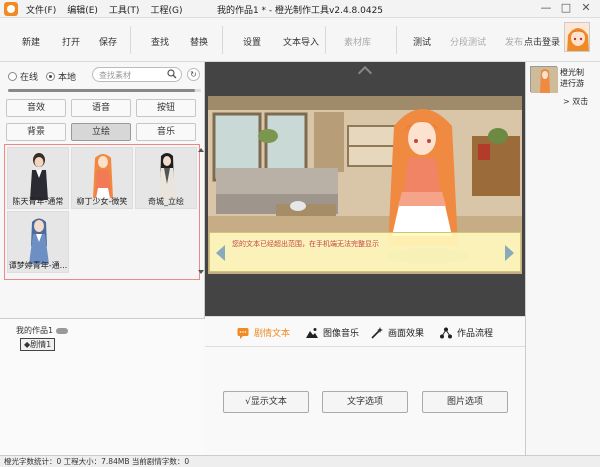  I want to click on scroll-down-icon, so click(201, 272).